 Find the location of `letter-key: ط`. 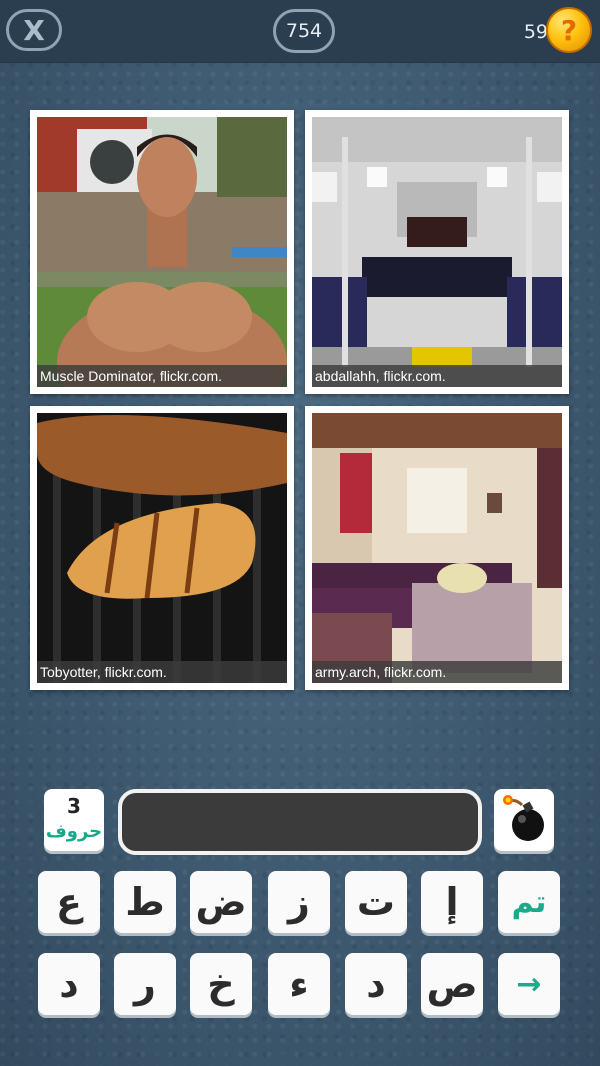

letter-key: ط is located at coordinates (145, 902).